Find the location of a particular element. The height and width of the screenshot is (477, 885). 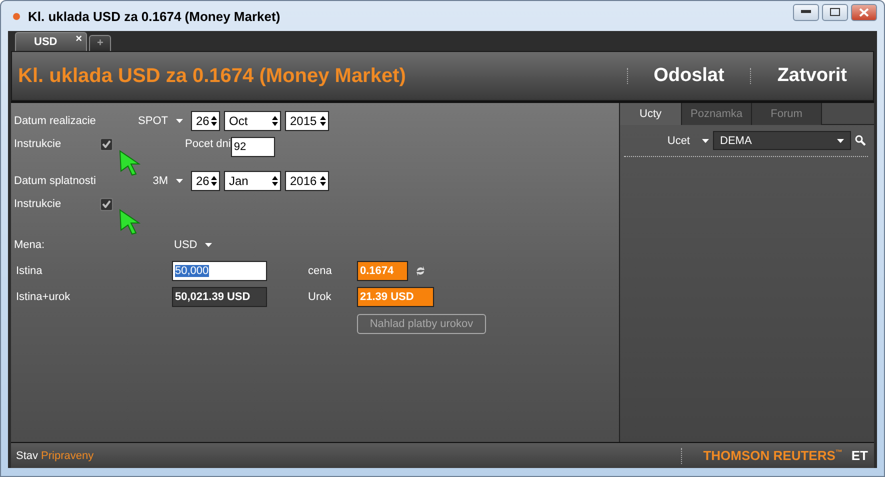

minimize-button is located at coordinates (806, 12).